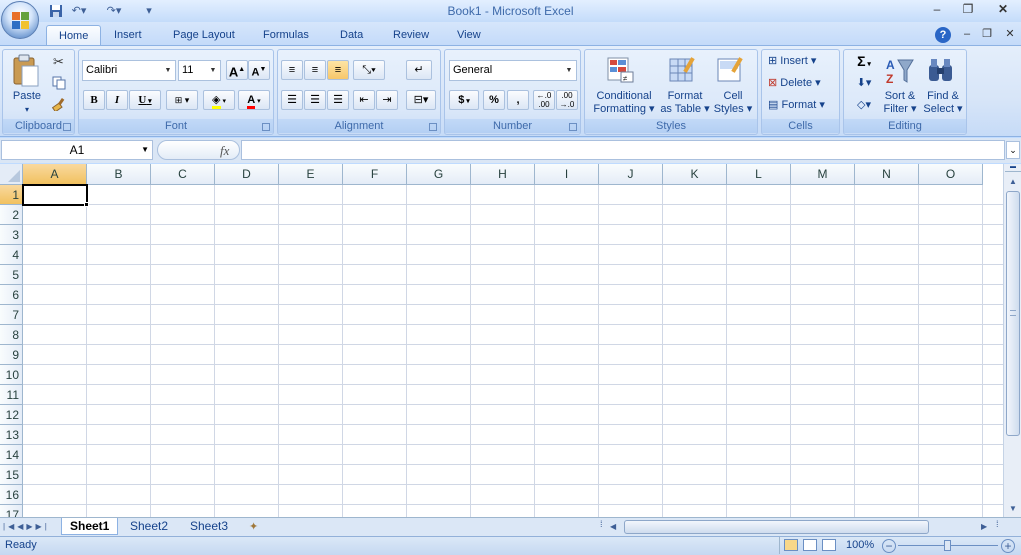 This screenshot has height=555, width=1021. I want to click on column-header-m: M, so click(823, 174).